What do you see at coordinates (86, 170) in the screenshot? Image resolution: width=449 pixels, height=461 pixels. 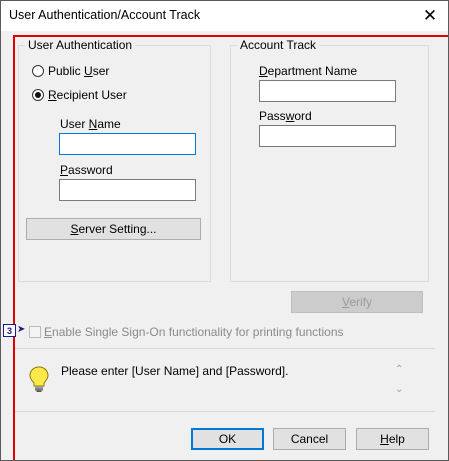 I see `user-password-label: Password` at bounding box center [86, 170].